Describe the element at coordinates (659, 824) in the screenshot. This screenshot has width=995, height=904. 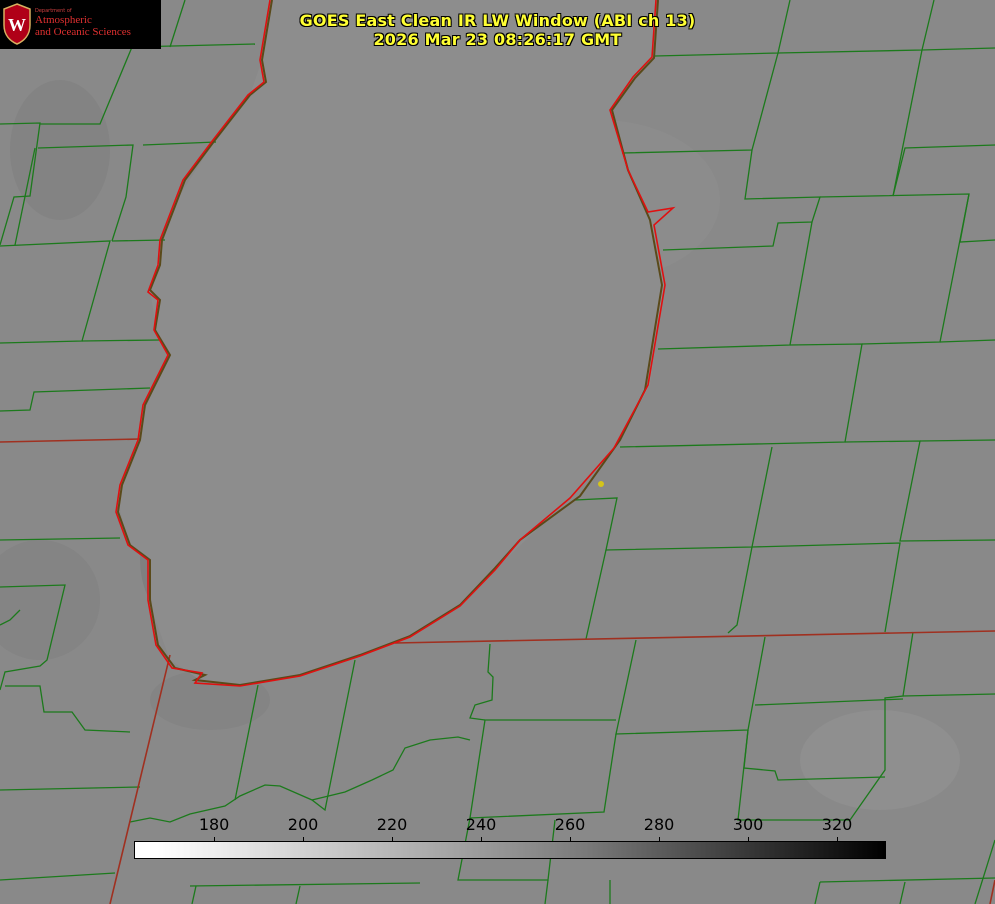
I see `colorbar-tick-label: 280` at that location.